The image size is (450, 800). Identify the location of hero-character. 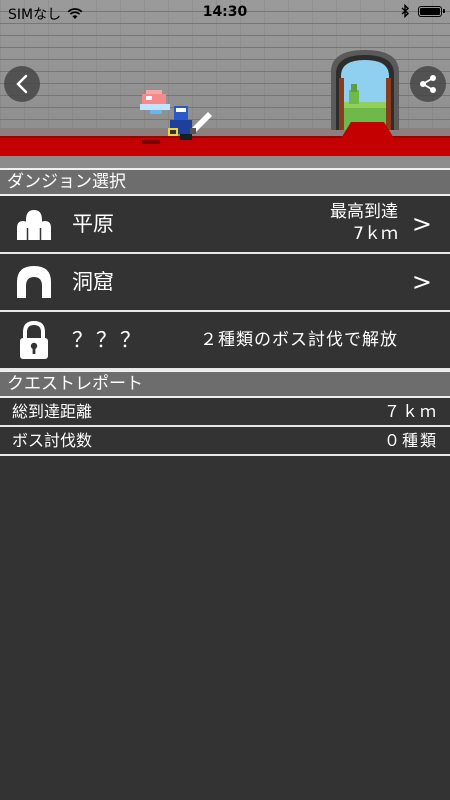
(176, 117).